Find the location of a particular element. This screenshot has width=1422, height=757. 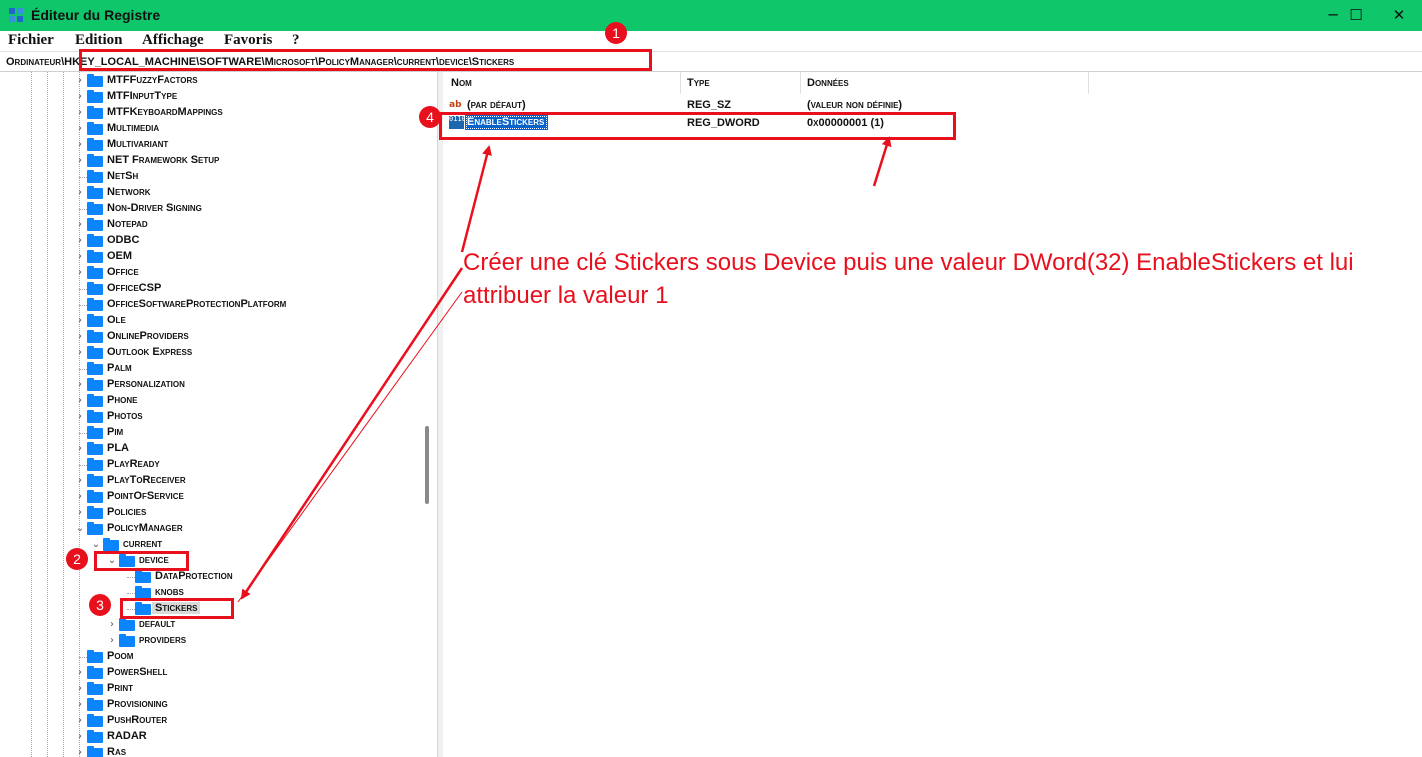

tree-item-default: › default is located at coordinates (210, 625).